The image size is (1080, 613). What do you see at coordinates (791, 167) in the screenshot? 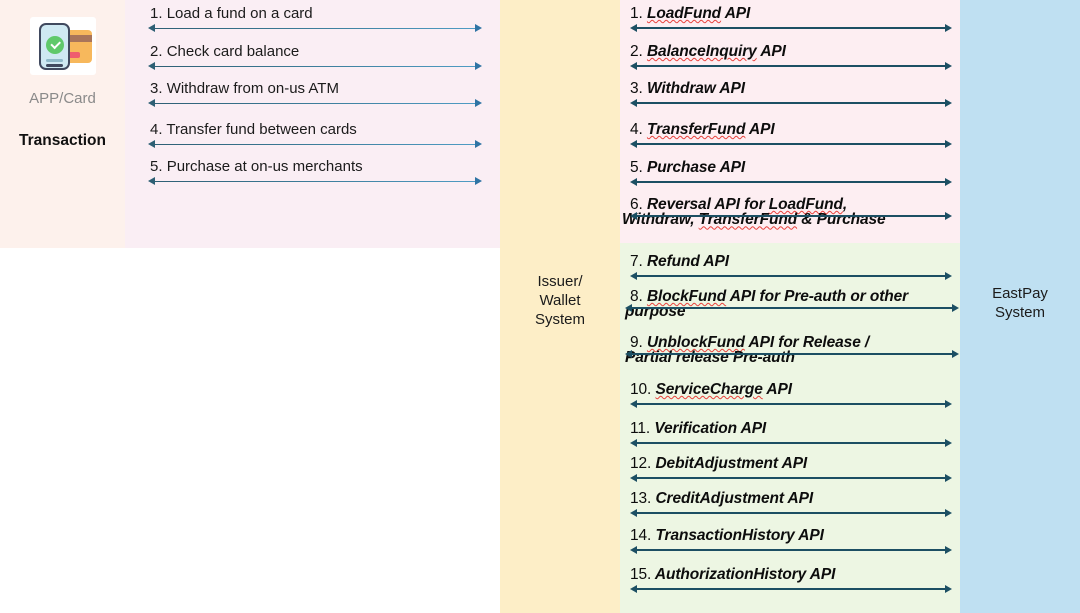
I see `api-flow-label-5: 5. Purchase API` at bounding box center [791, 167].